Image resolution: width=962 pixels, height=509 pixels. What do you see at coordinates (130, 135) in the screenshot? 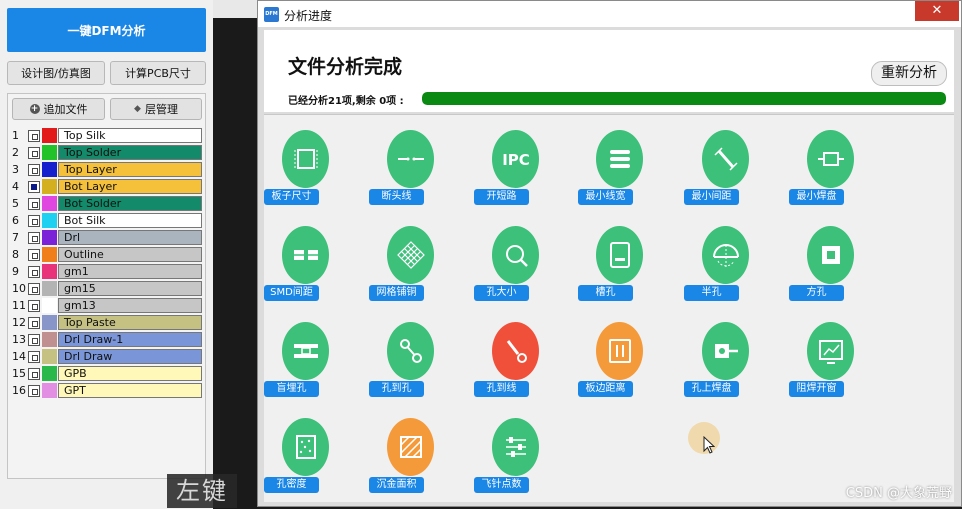
I see `layer-name: Top Silk` at bounding box center [130, 135].